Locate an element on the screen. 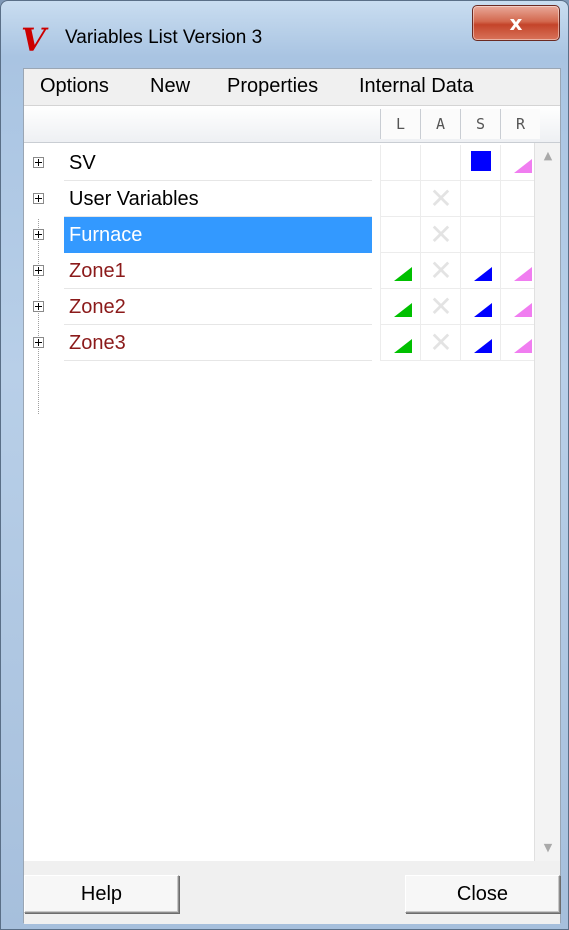  column-header-l: L is located at coordinates (400, 124).